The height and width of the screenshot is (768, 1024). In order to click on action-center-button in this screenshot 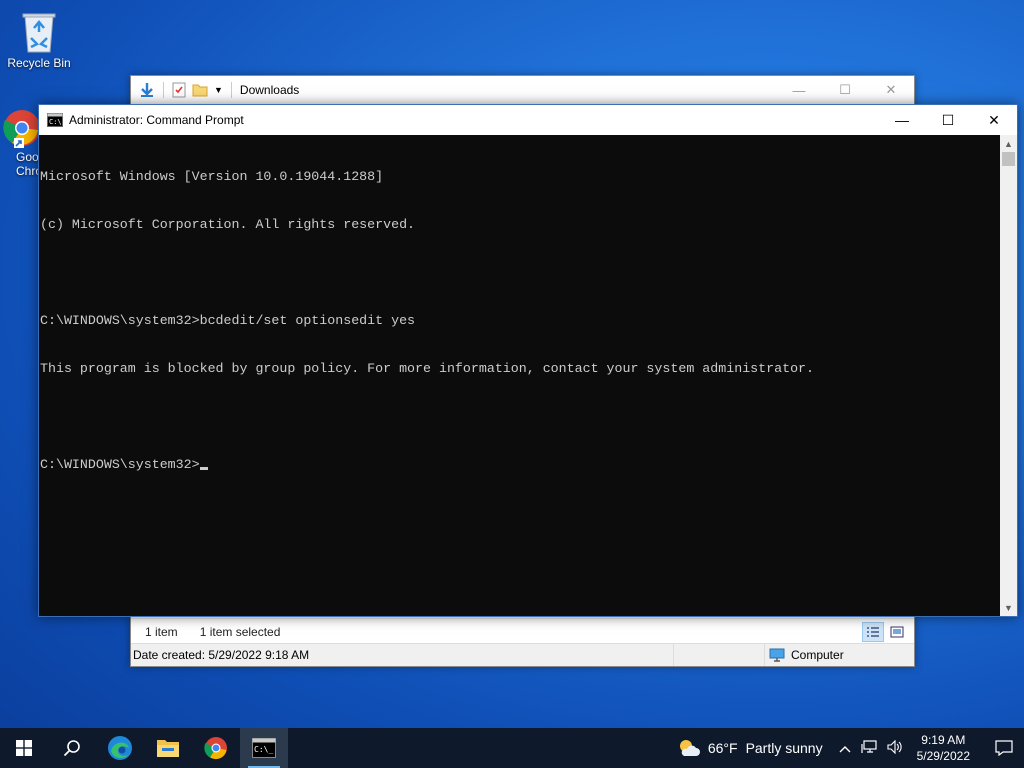, I will do `click(1004, 748)`.